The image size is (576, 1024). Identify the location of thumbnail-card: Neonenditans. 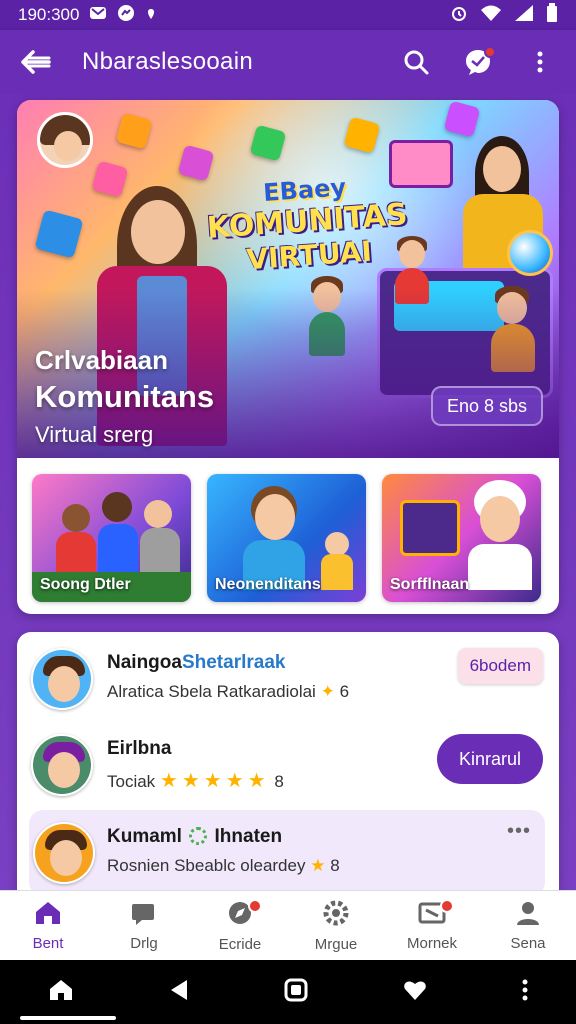
(286, 538).